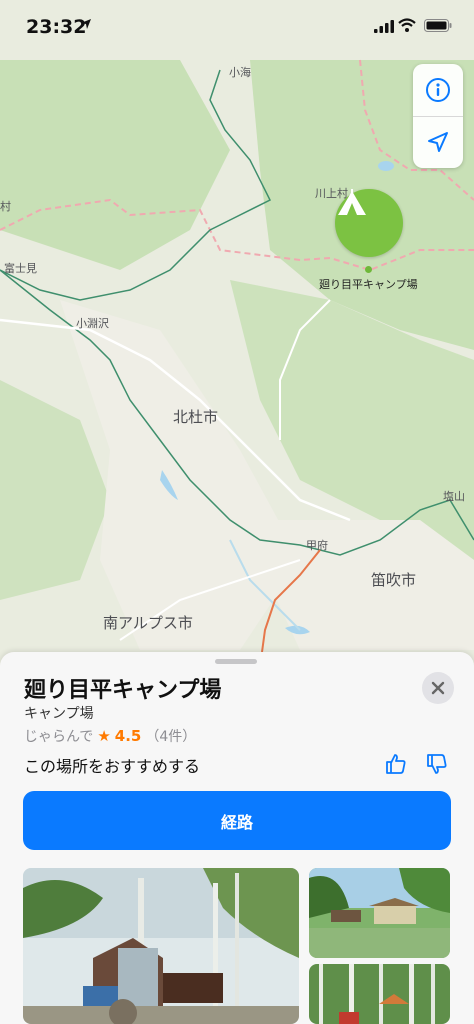 This screenshot has height=1024, width=474. I want to click on photo-main, so click(161, 946).